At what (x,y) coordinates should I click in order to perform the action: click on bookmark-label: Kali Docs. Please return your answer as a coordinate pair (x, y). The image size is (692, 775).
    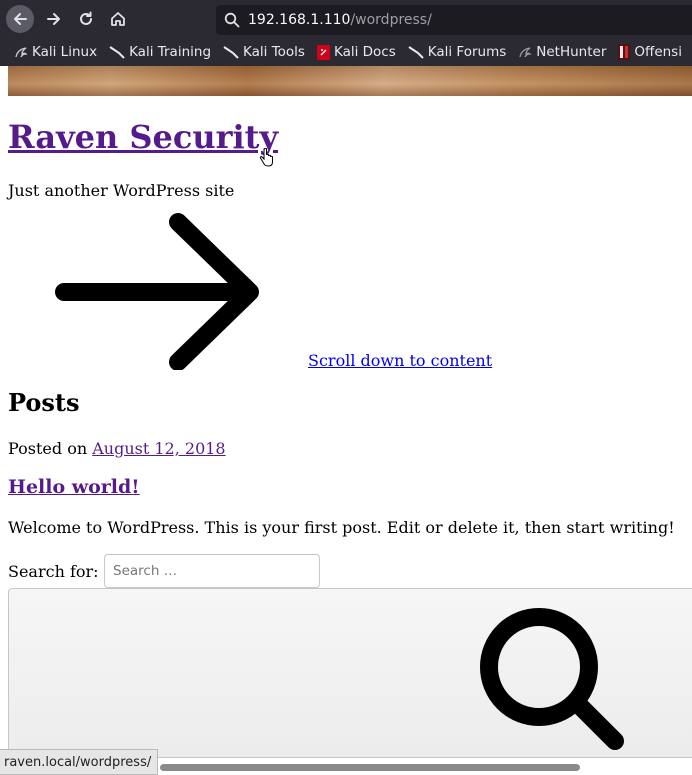
    Looking at the image, I should click on (364, 52).